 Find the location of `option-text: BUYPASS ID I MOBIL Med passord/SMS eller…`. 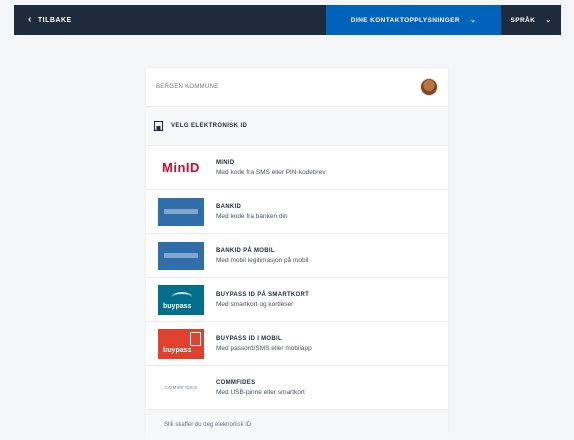

option-text: BUYPASS ID I MOBIL Med passord/SMS eller… is located at coordinates (264, 344).